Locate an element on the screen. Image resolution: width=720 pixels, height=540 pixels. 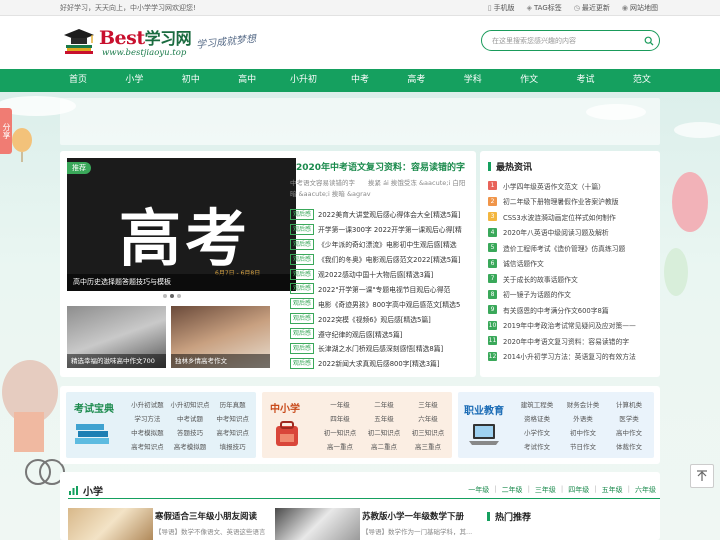
thumb-card: 精选幸福的滋味高中作文700 is located at coordinates (116, 337).